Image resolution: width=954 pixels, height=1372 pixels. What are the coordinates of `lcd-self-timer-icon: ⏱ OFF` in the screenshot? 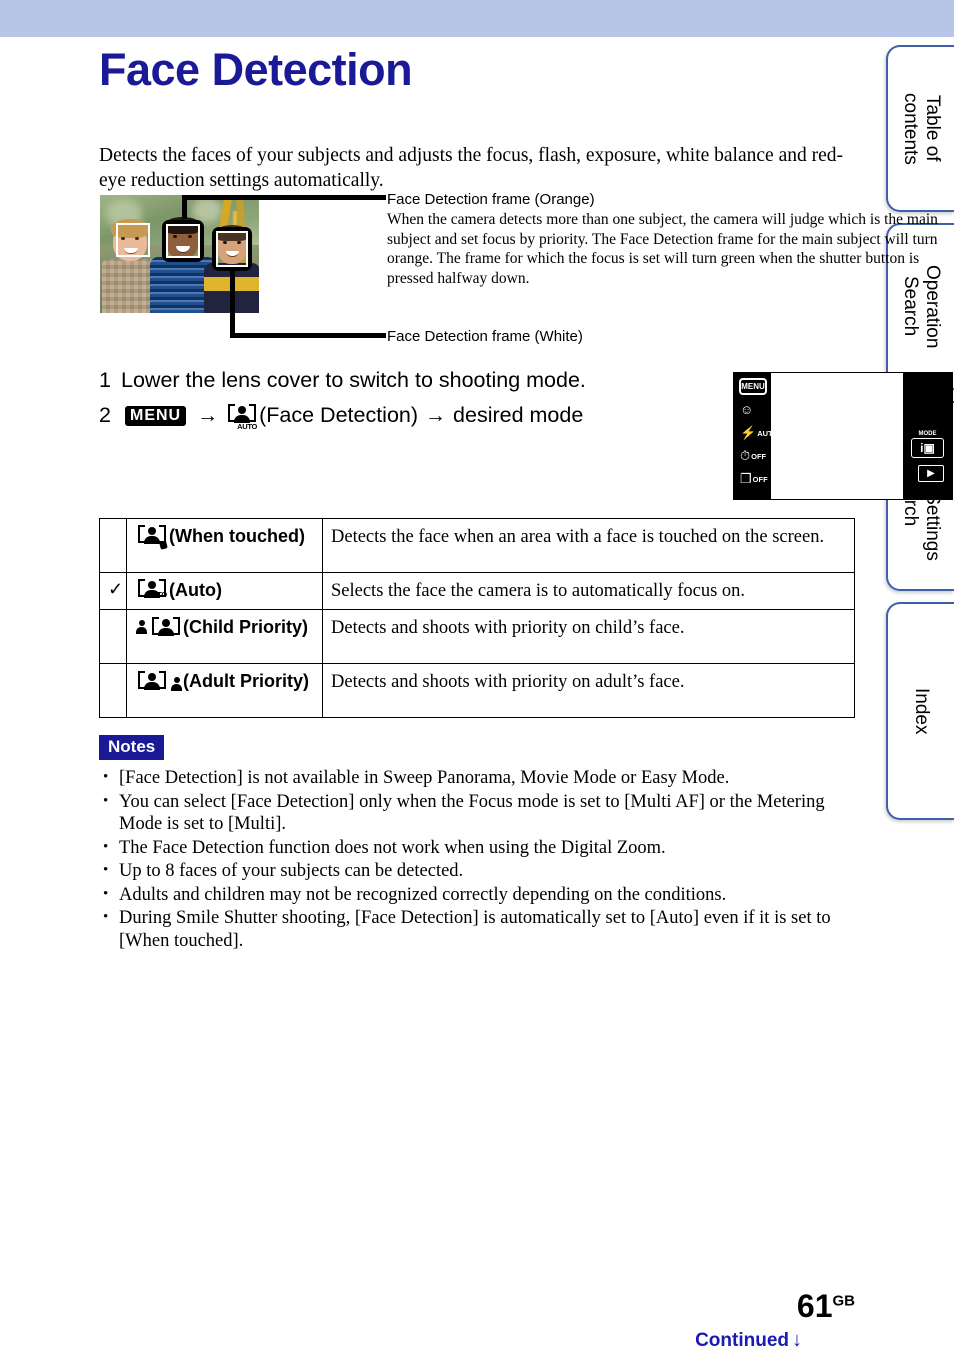 It's located at (753, 456).